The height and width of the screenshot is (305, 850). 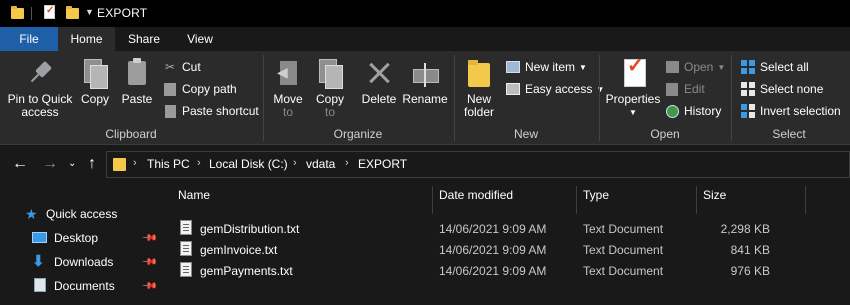 What do you see at coordinates (131, 134) in the screenshot?
I see `clipboard-group-label: Clipboard` at bounding box center [131, 134].